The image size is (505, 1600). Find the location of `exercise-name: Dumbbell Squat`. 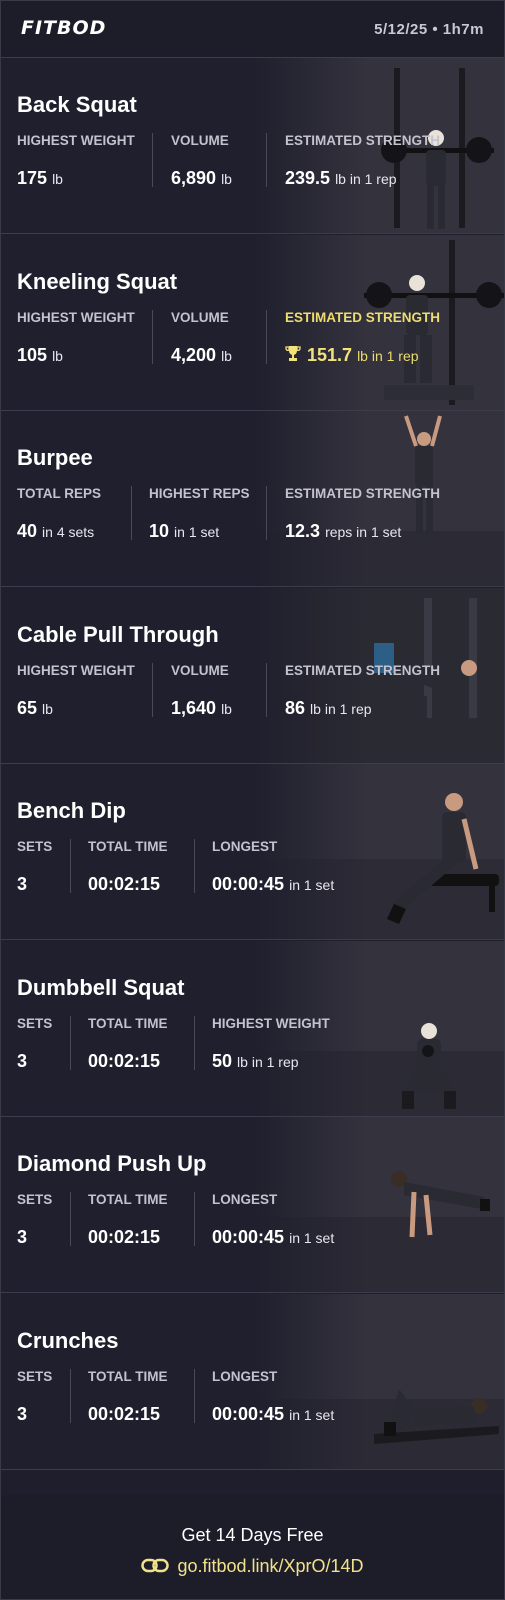

exercise-name: Dumbbell Squat is located at coordinates (101, 987).